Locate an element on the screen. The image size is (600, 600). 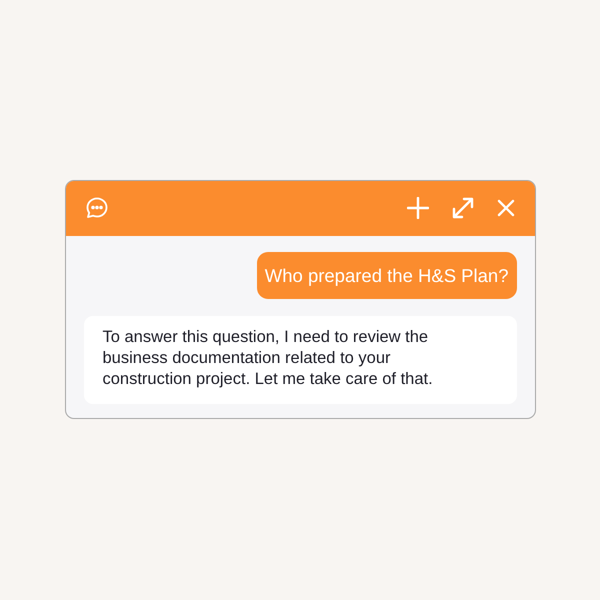
expand-button is located at coordinates (462, 208).